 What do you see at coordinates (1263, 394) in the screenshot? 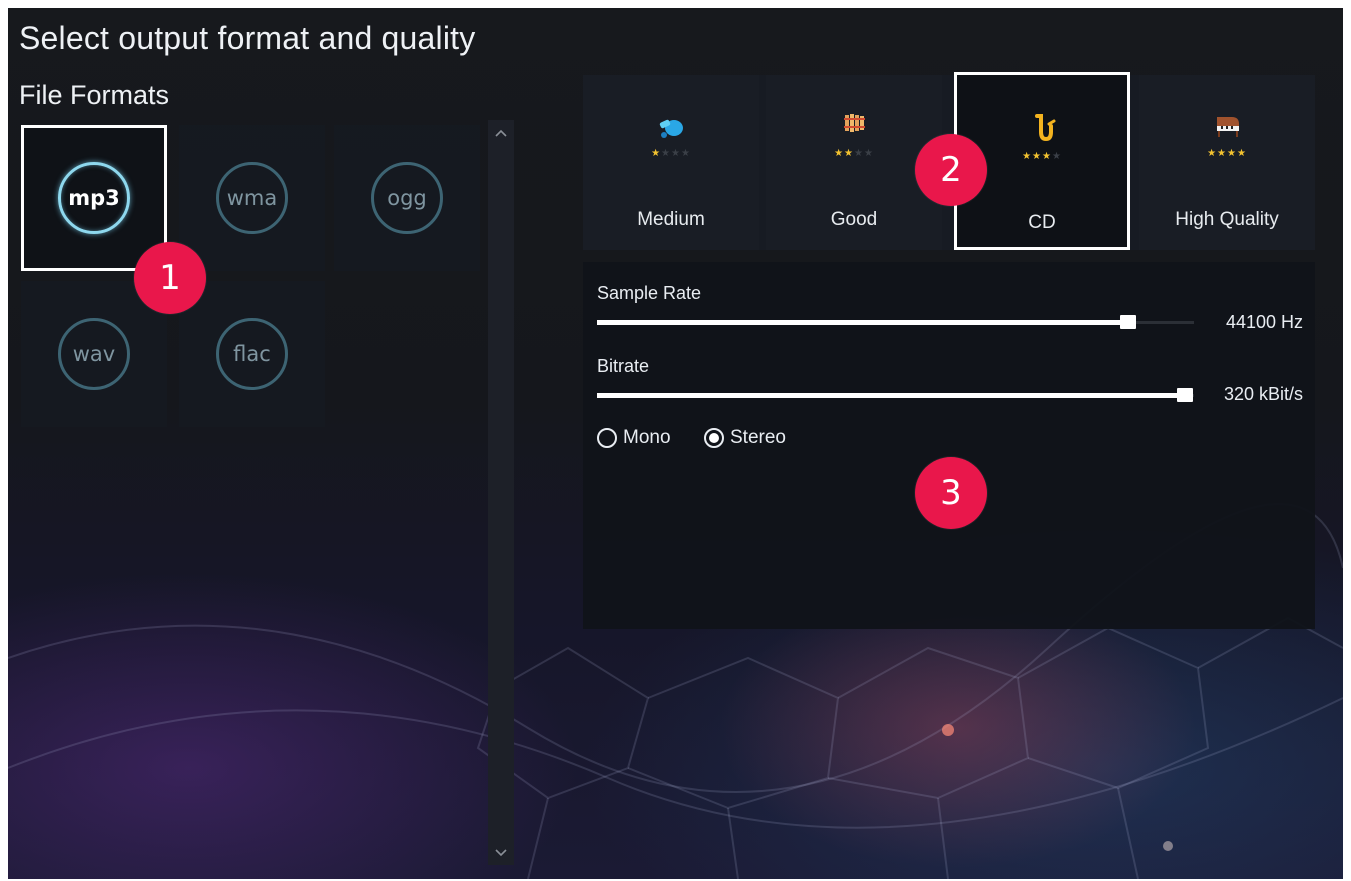
I see `bitrate-value: 320 kBit/s` at bounding box center [1263, 394].